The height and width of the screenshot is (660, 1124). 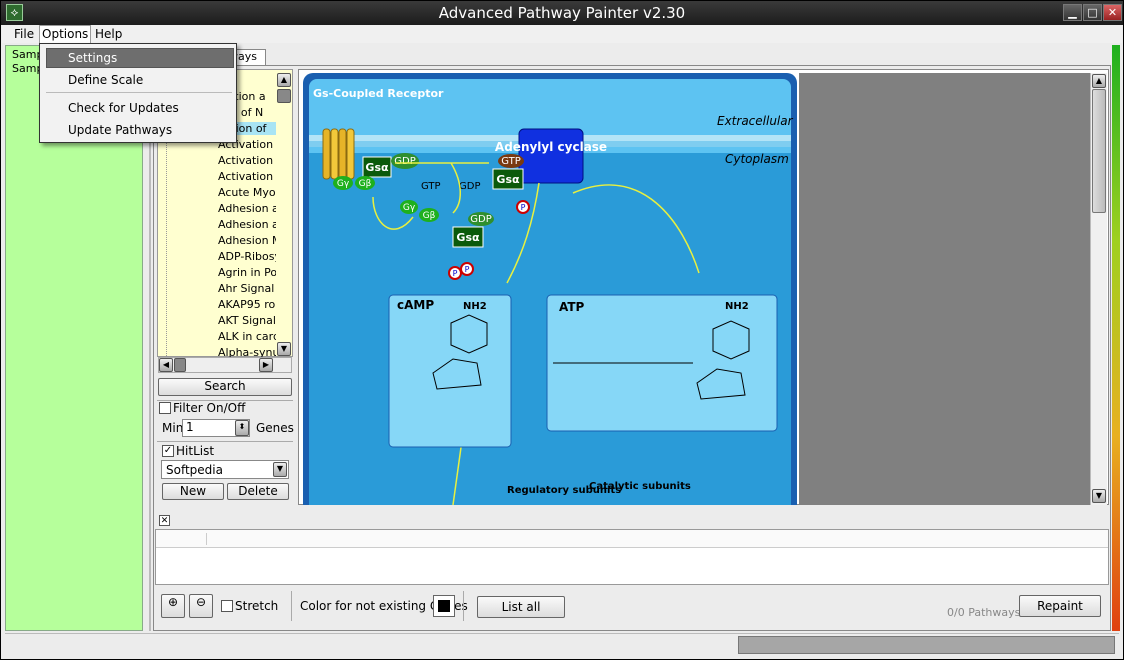 What do you see at coordinates (195, 451) in the screenshot?
I see `hitlist-label: HitList` at bounding box center [195, 451].